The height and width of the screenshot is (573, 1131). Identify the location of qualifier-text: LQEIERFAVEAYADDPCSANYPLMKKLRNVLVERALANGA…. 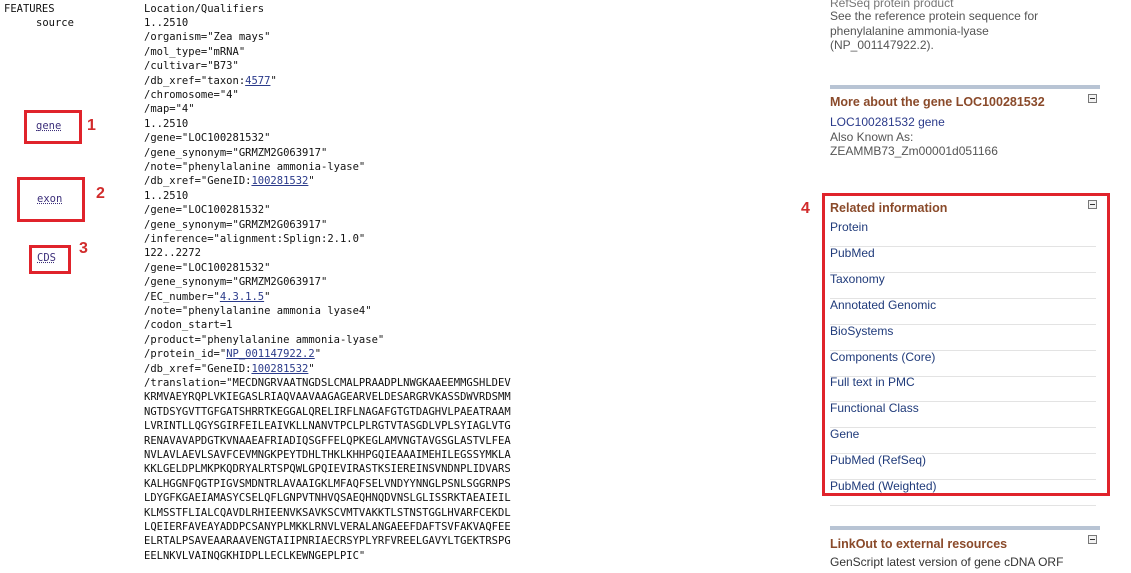
(327, 527).